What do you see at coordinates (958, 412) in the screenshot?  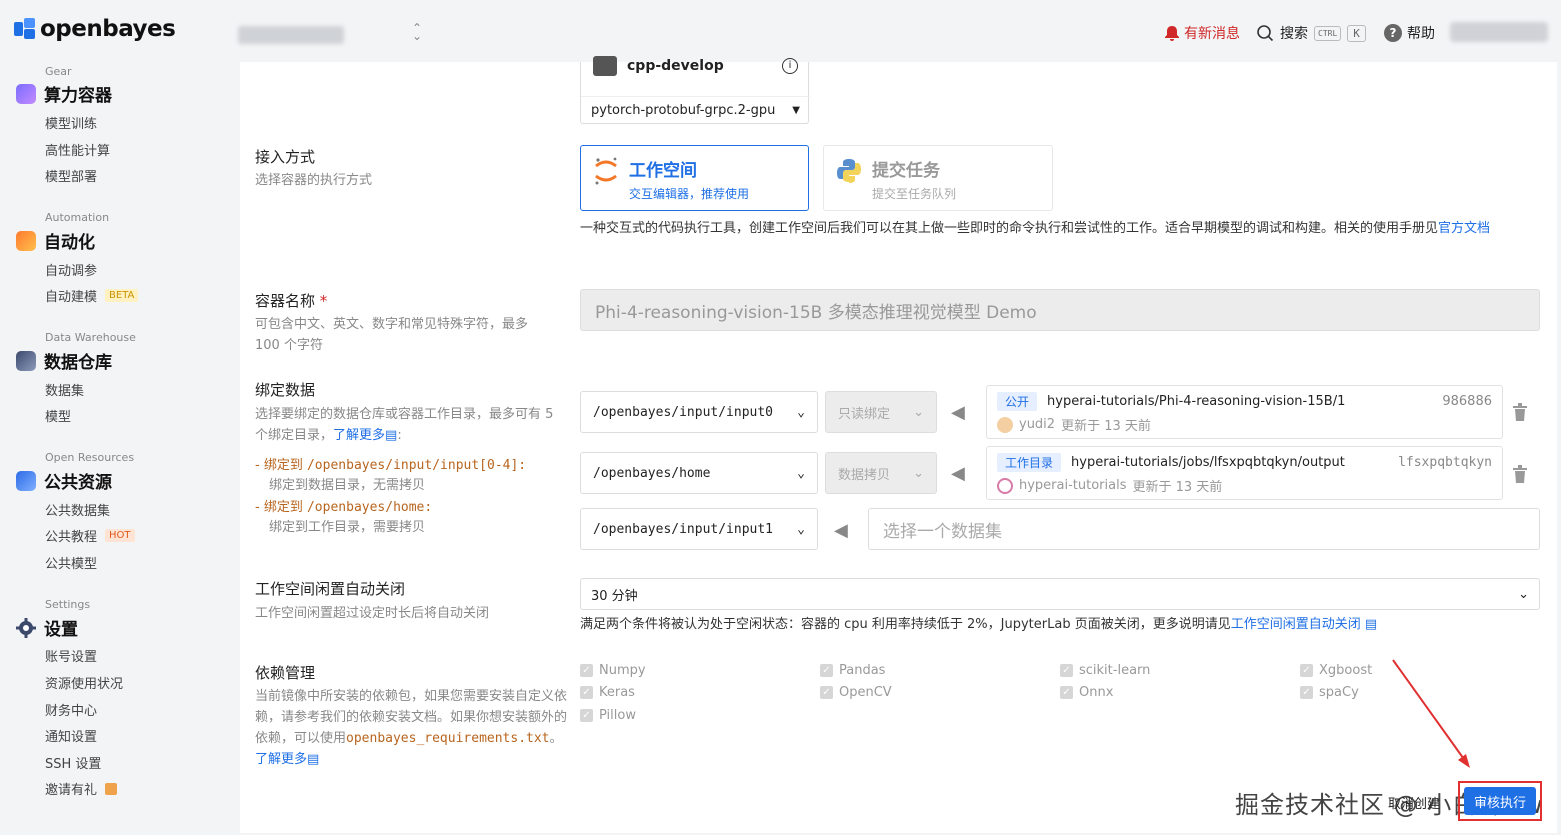 I see `arrow-left-icon: ◀` at bounding box center [958, 412].